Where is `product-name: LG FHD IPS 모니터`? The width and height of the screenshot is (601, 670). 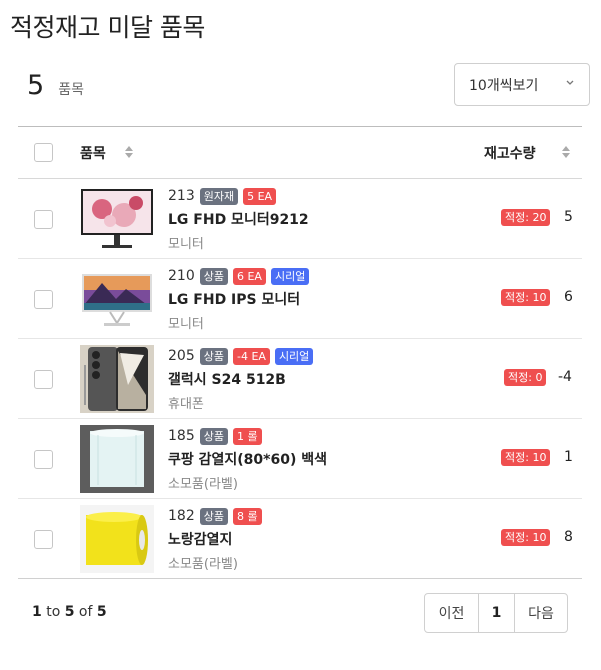 product-name: LG FHD IPS 모니터 is located at coordinates (234, 299).